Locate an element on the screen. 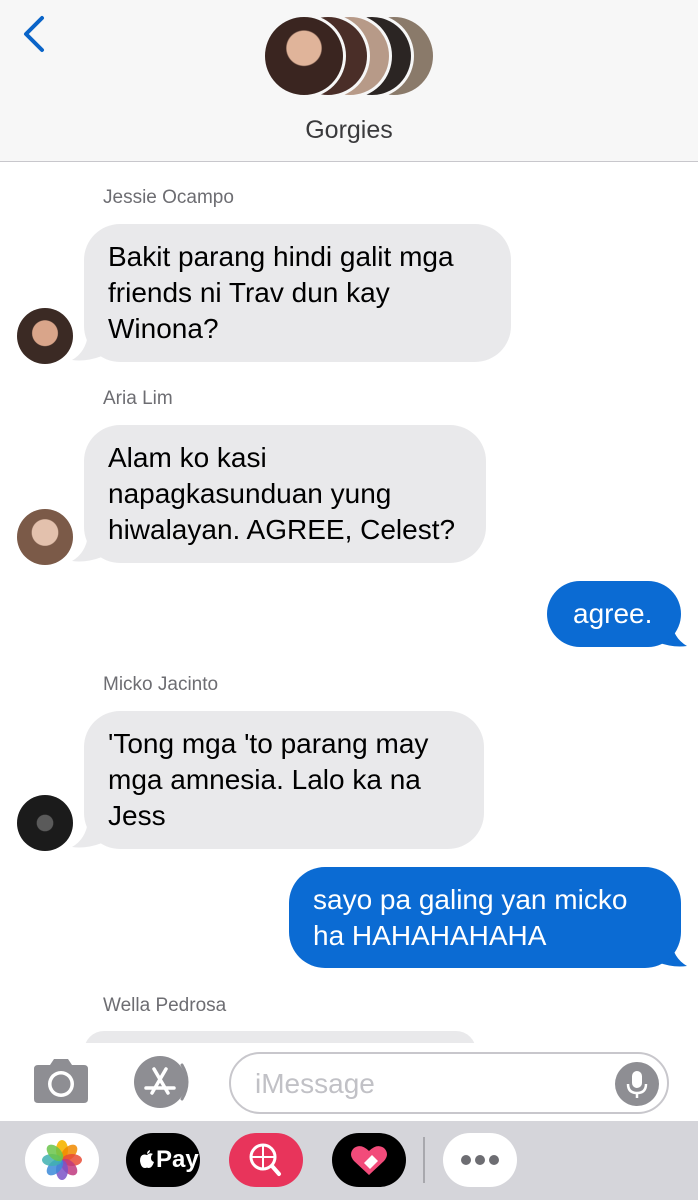 The image size is (698, 1200). message-bubble: sayo pa galing yan micko ha HAHAHAHAHA is located at coordinates (485, 917).